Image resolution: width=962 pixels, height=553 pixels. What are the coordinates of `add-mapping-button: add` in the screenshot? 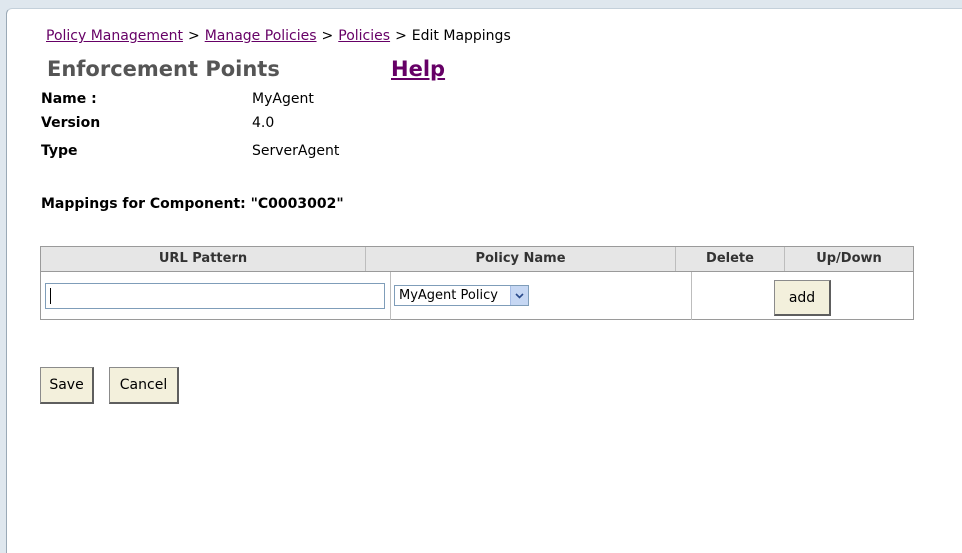 It's located at (802, 298).